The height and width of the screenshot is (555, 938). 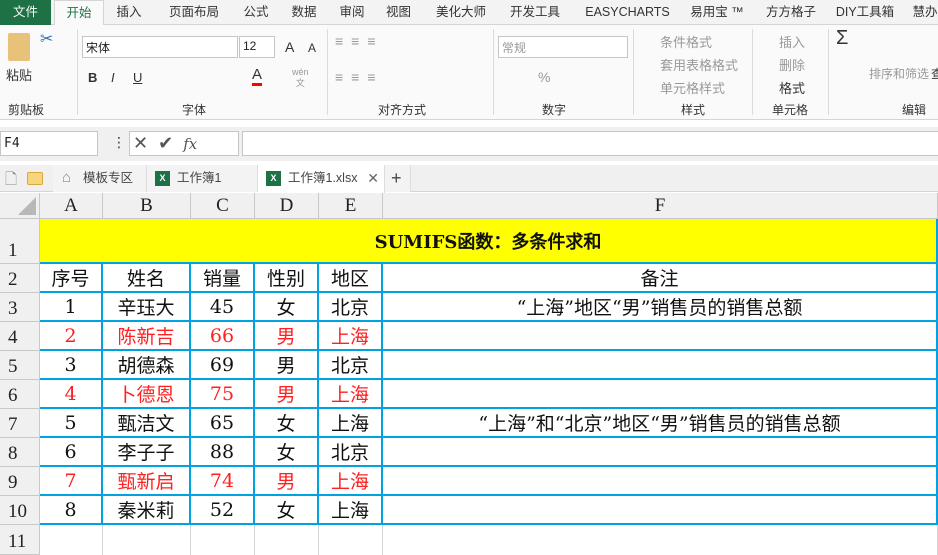 What do you see at coordinates (544, 77) in the screenshot?
I see `percent-button: %` at bounding box center [544, 77].